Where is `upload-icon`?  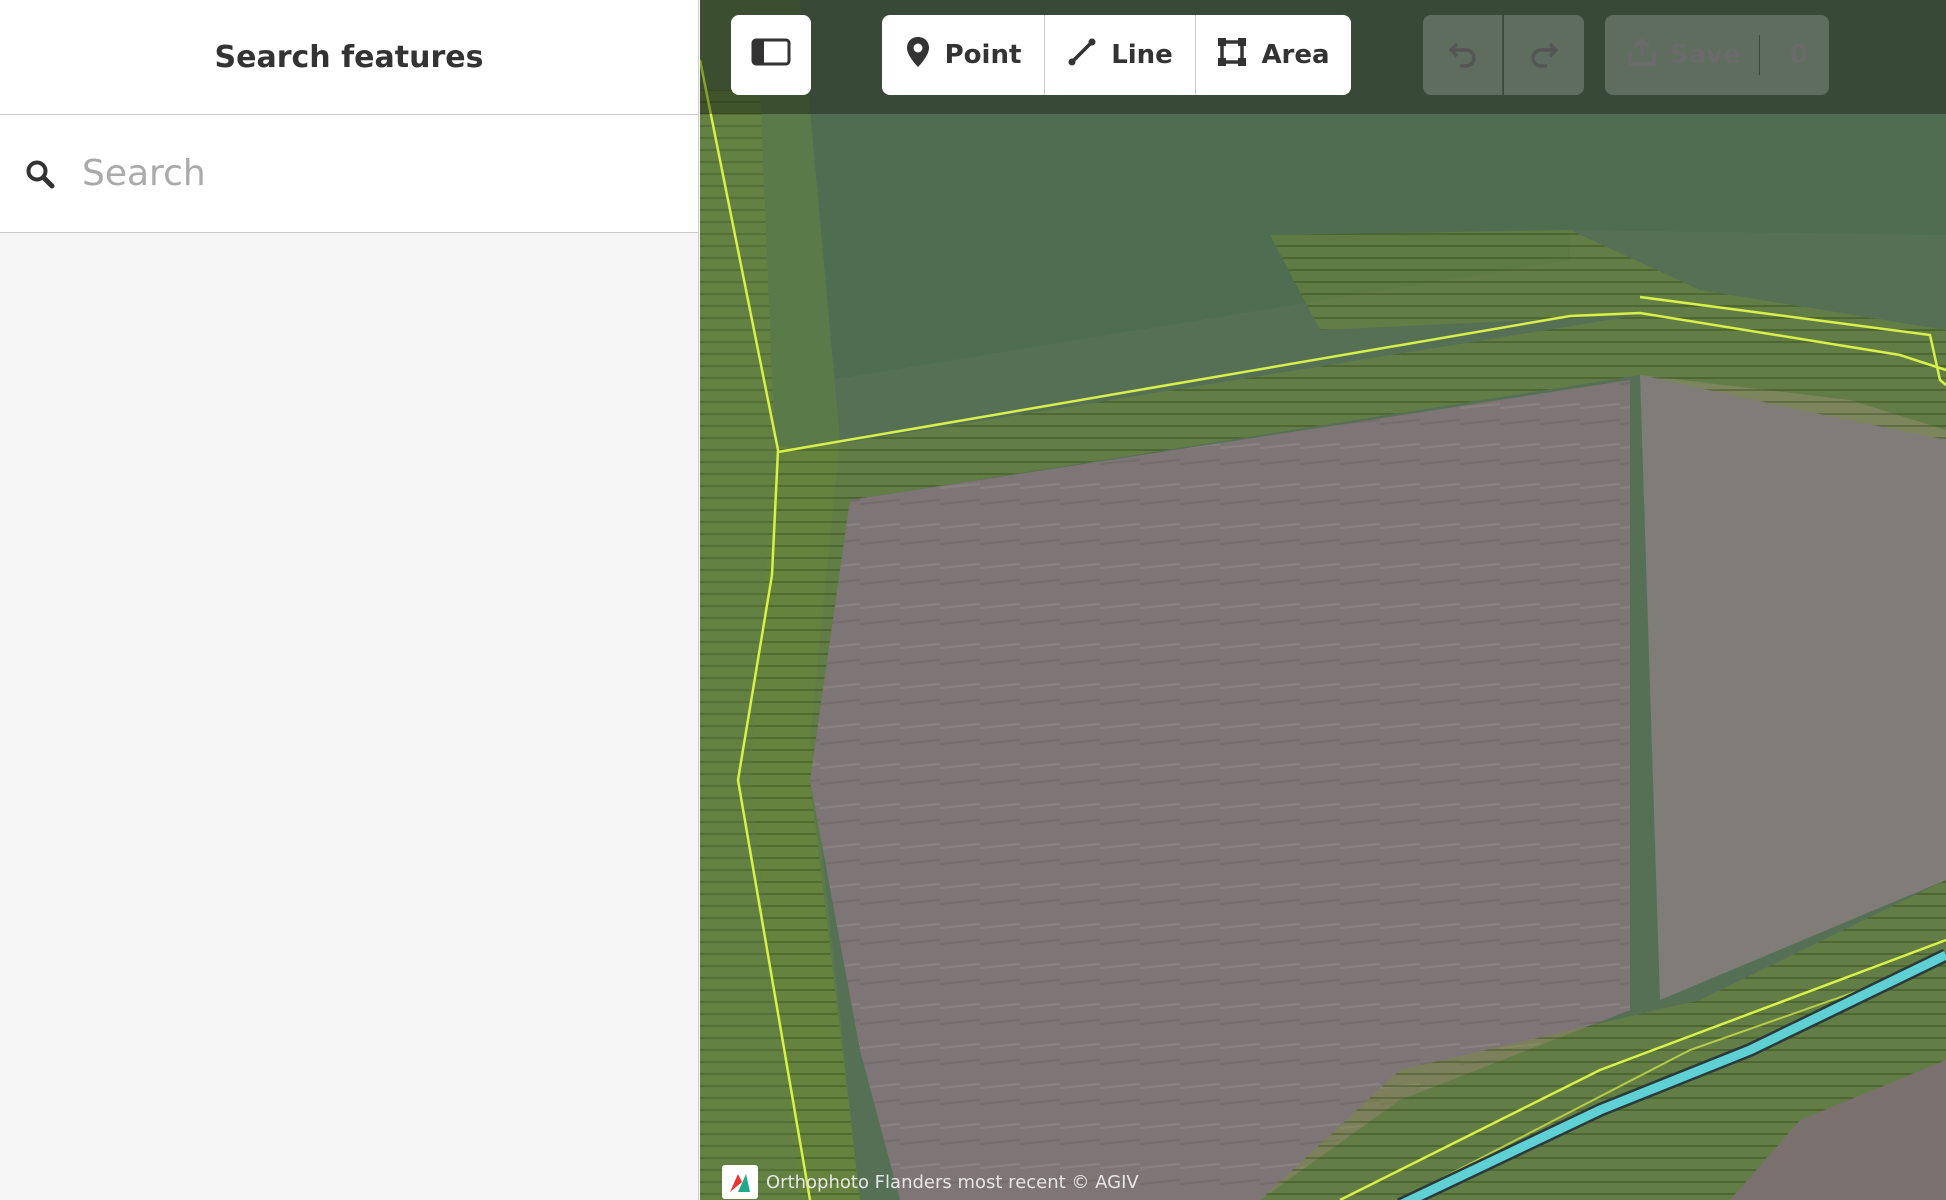
upload-icon is located at coordinates (1642, 55).